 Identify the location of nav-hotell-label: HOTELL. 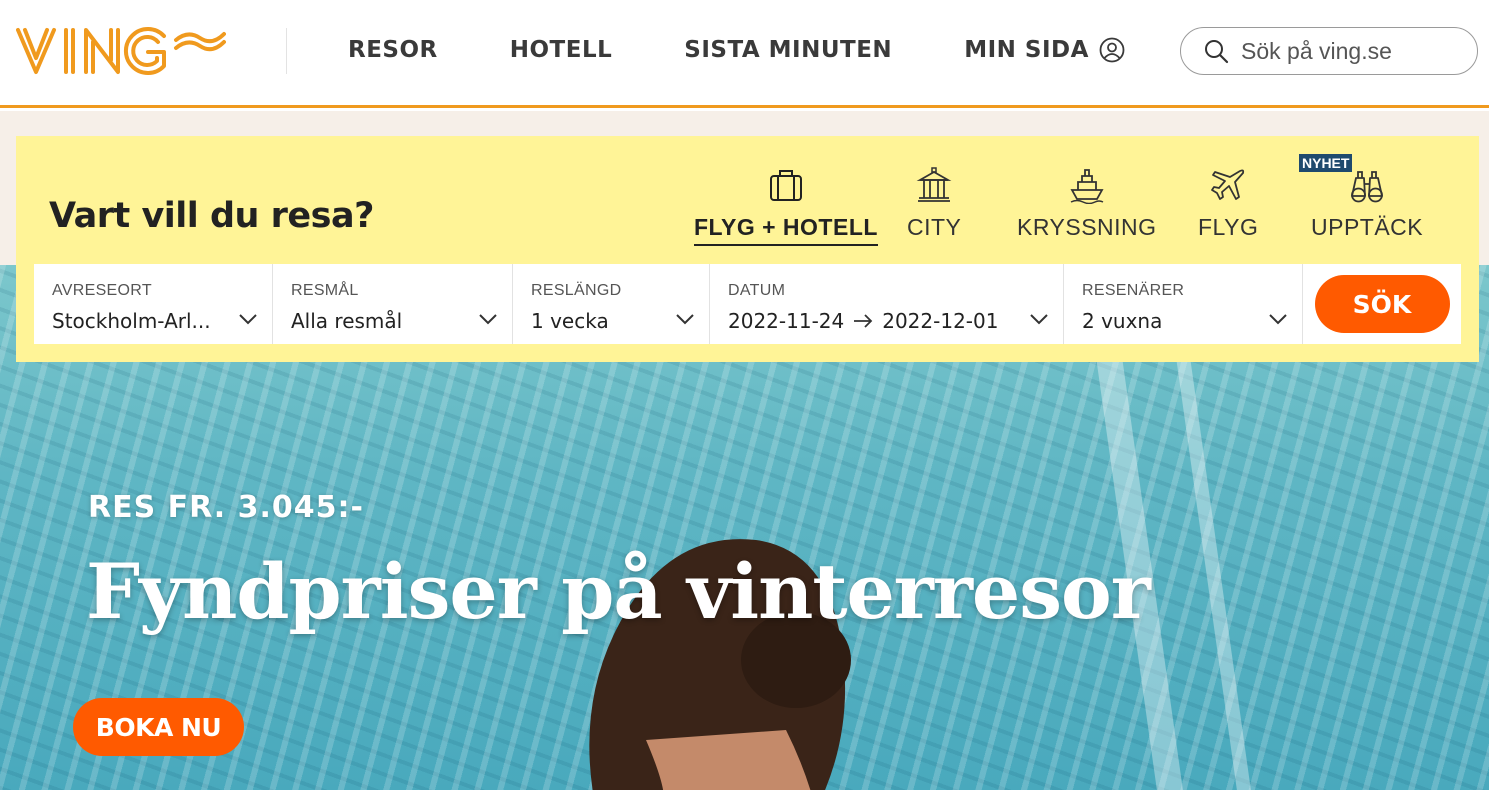
(561, 50).